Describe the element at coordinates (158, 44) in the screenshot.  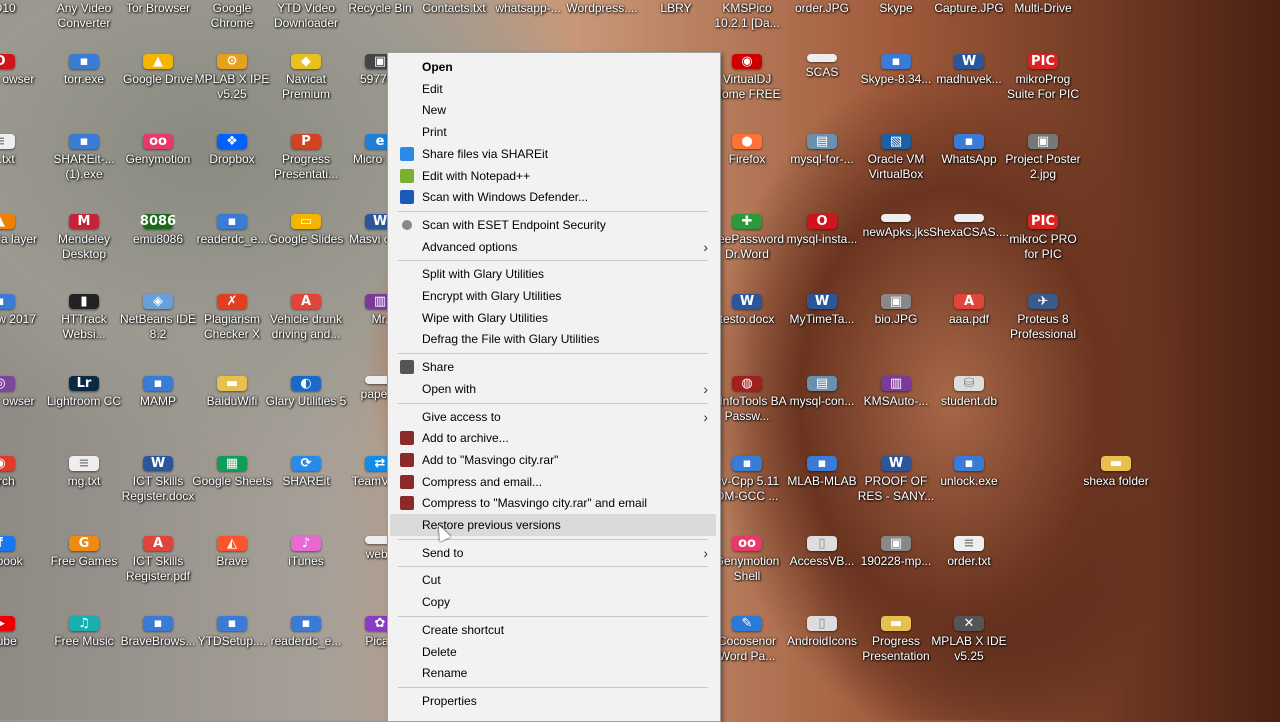
I see `desktop-icon: ▲ Google Drive` at that location.